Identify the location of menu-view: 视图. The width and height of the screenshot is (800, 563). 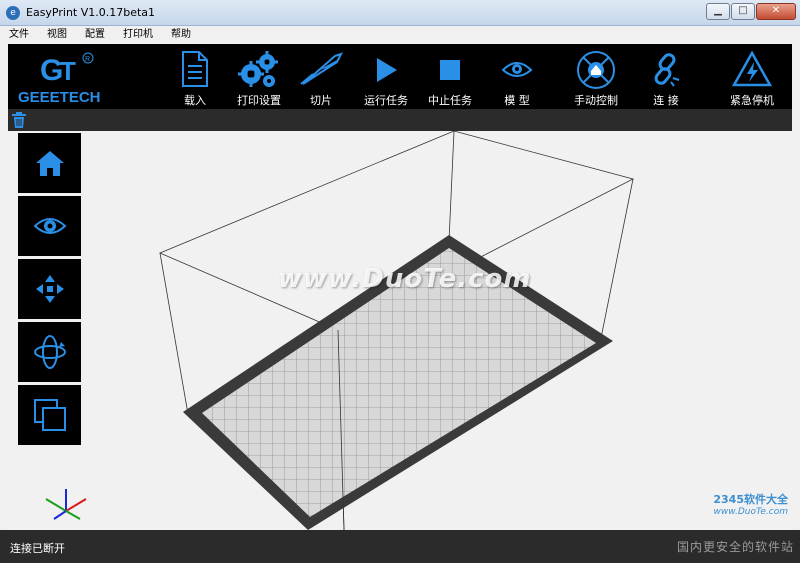
(57, 34).